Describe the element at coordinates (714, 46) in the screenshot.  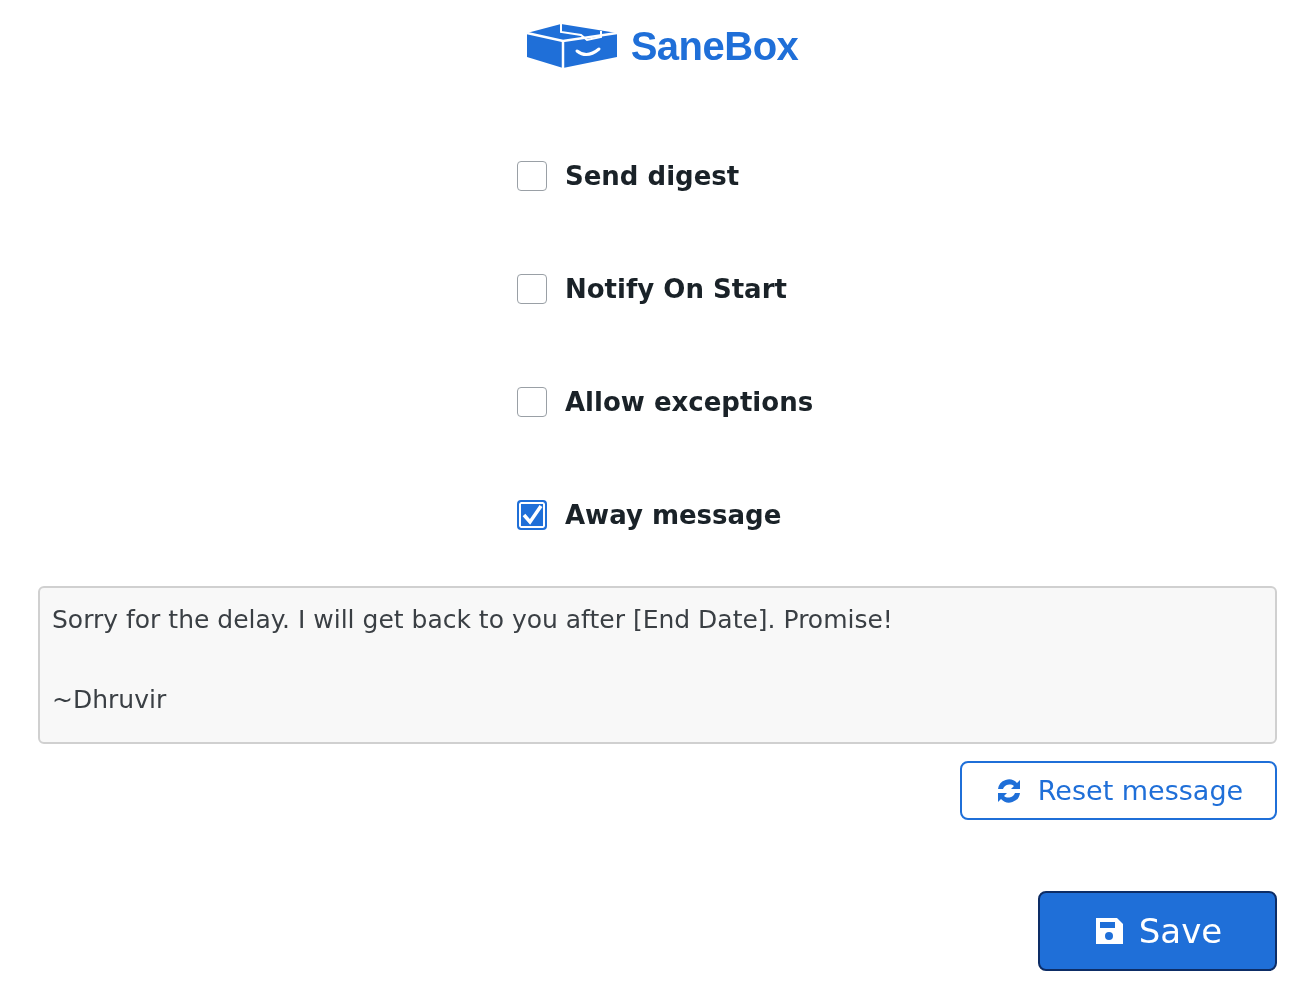
I see `logo-text: SaneBox` at that location.